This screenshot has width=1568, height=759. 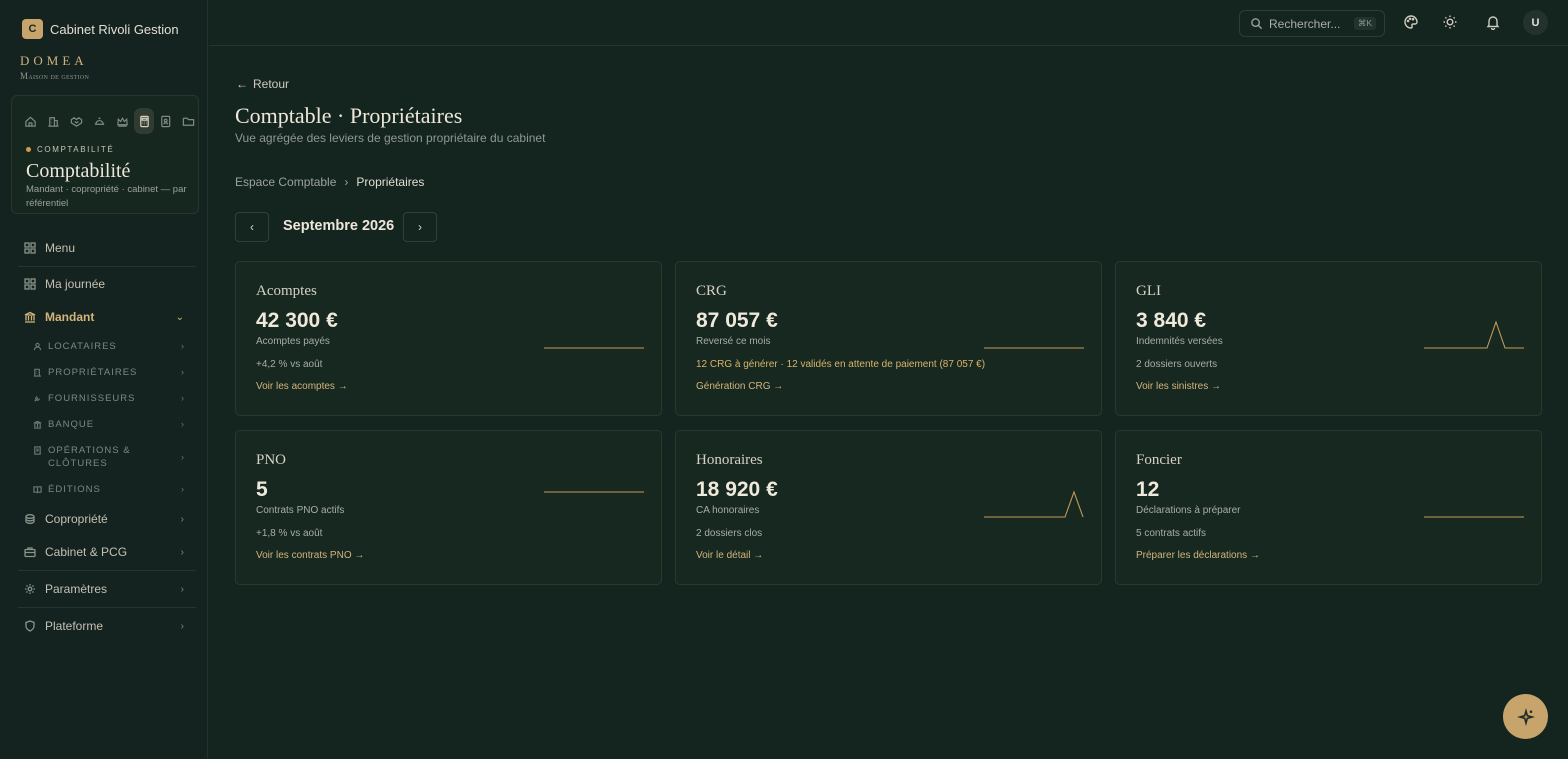 I want to click on nav-copropriete: Copropriété ›, so click(x=104, y=519).